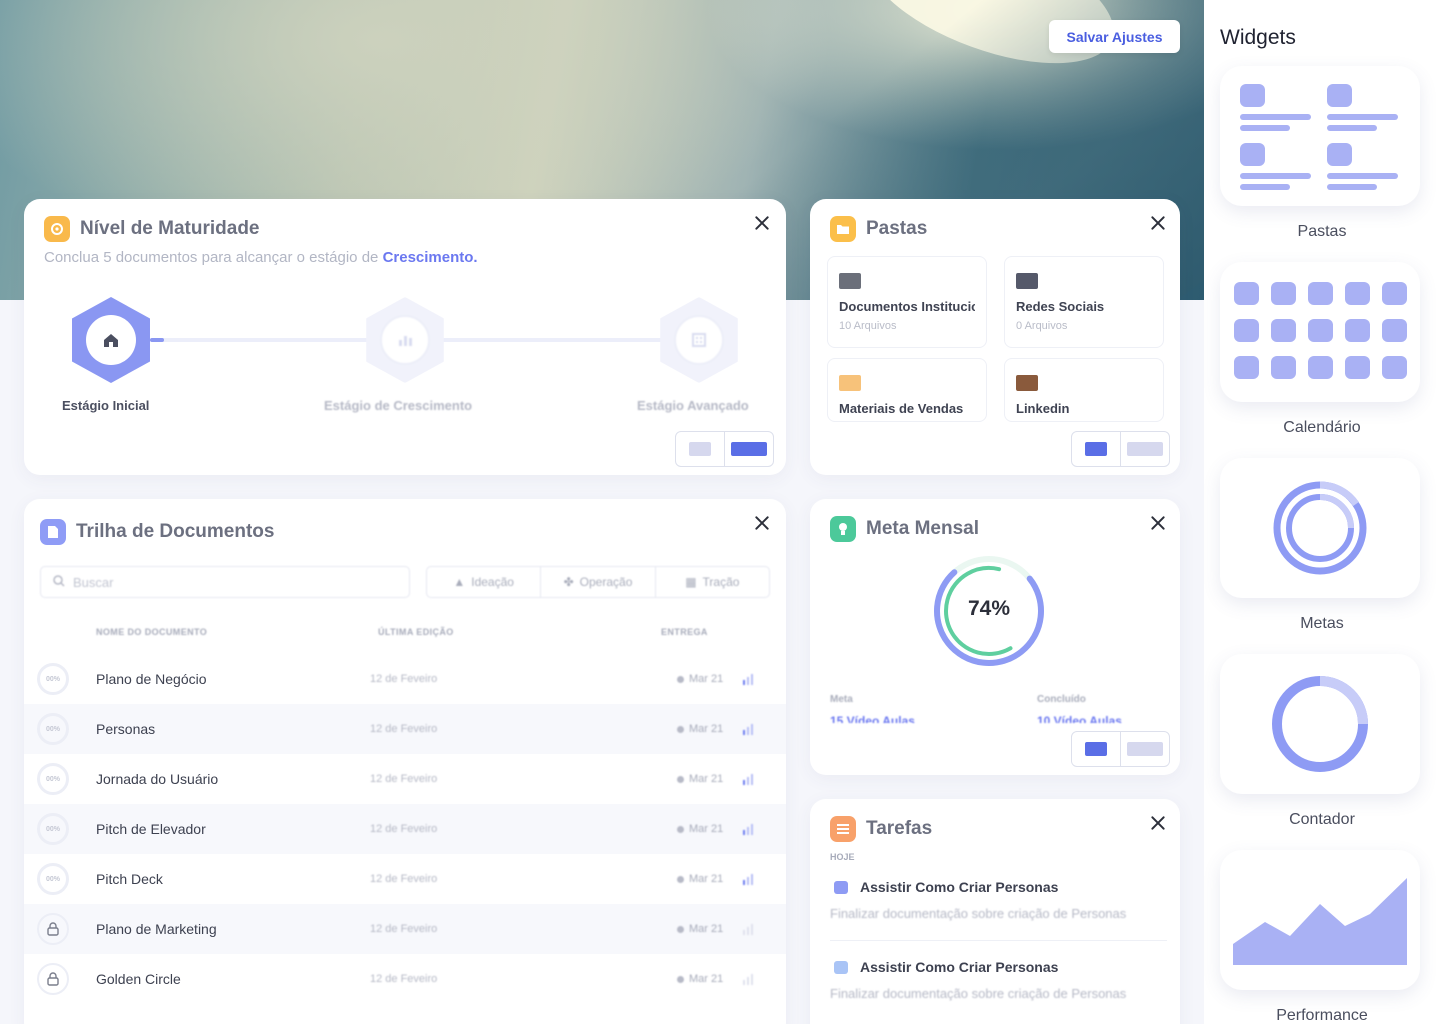  I want to click on maturity-size-large, so click(749, 449).